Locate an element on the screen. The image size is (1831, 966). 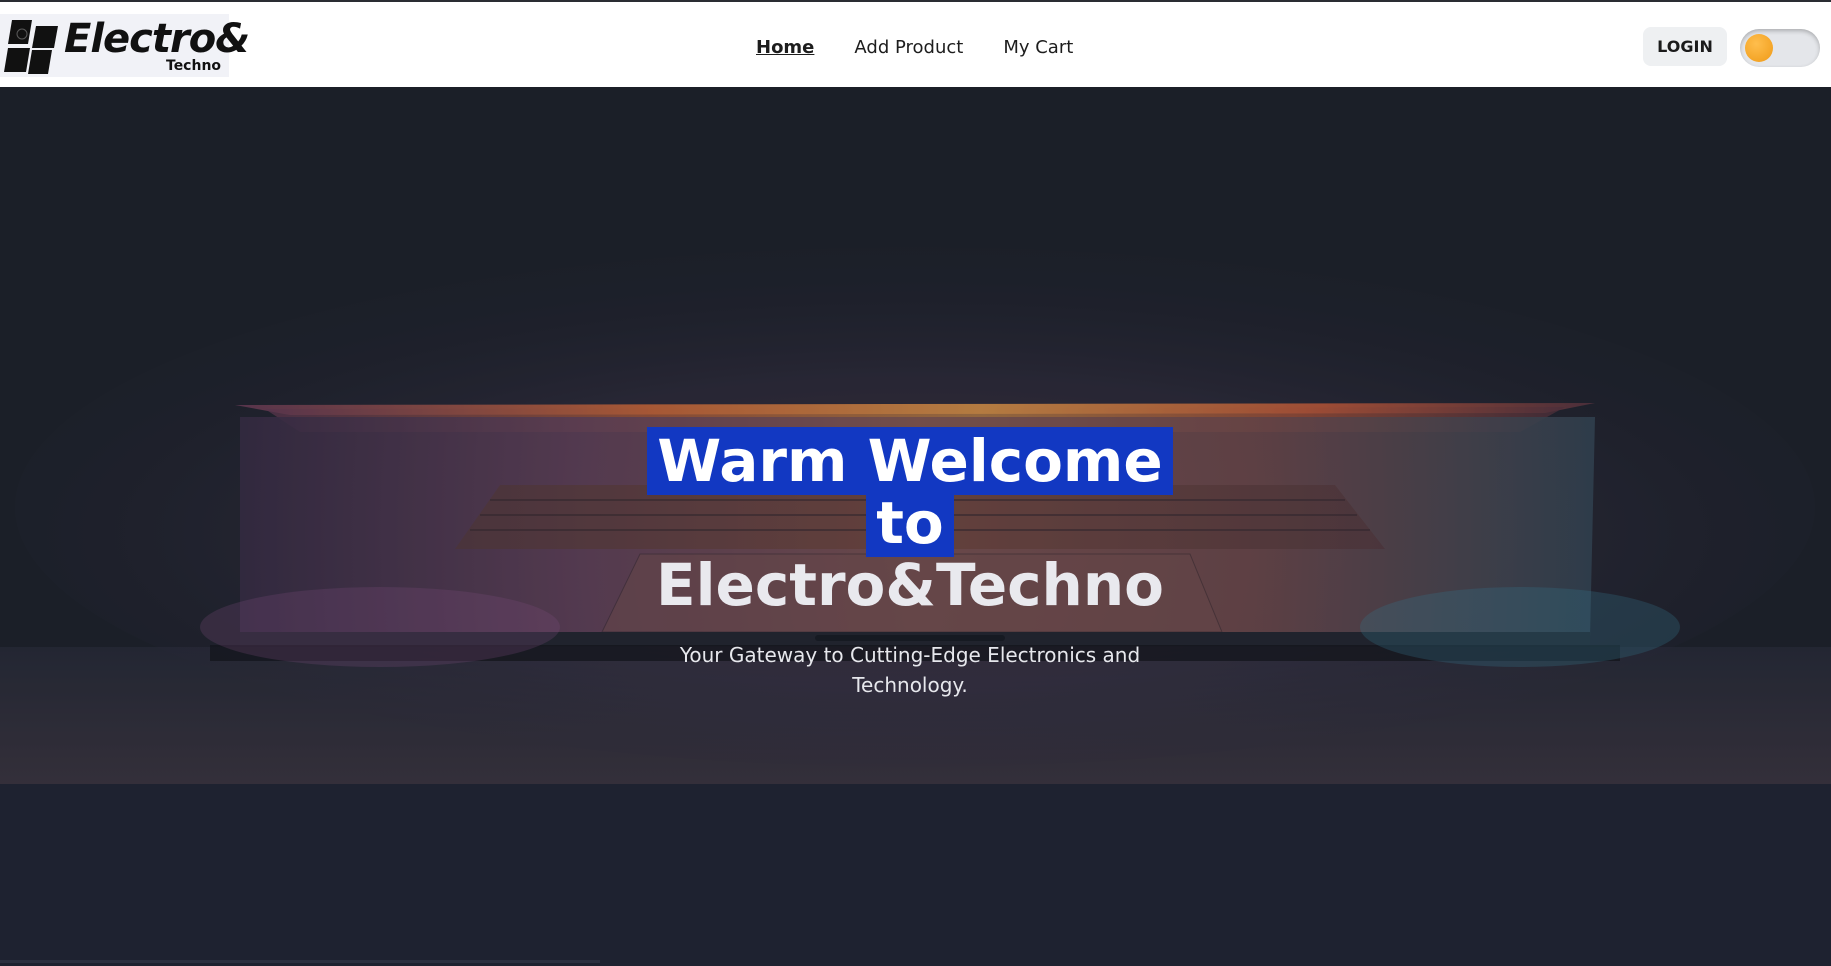
logo-name: Electro& is located at coordinates (157, 39).